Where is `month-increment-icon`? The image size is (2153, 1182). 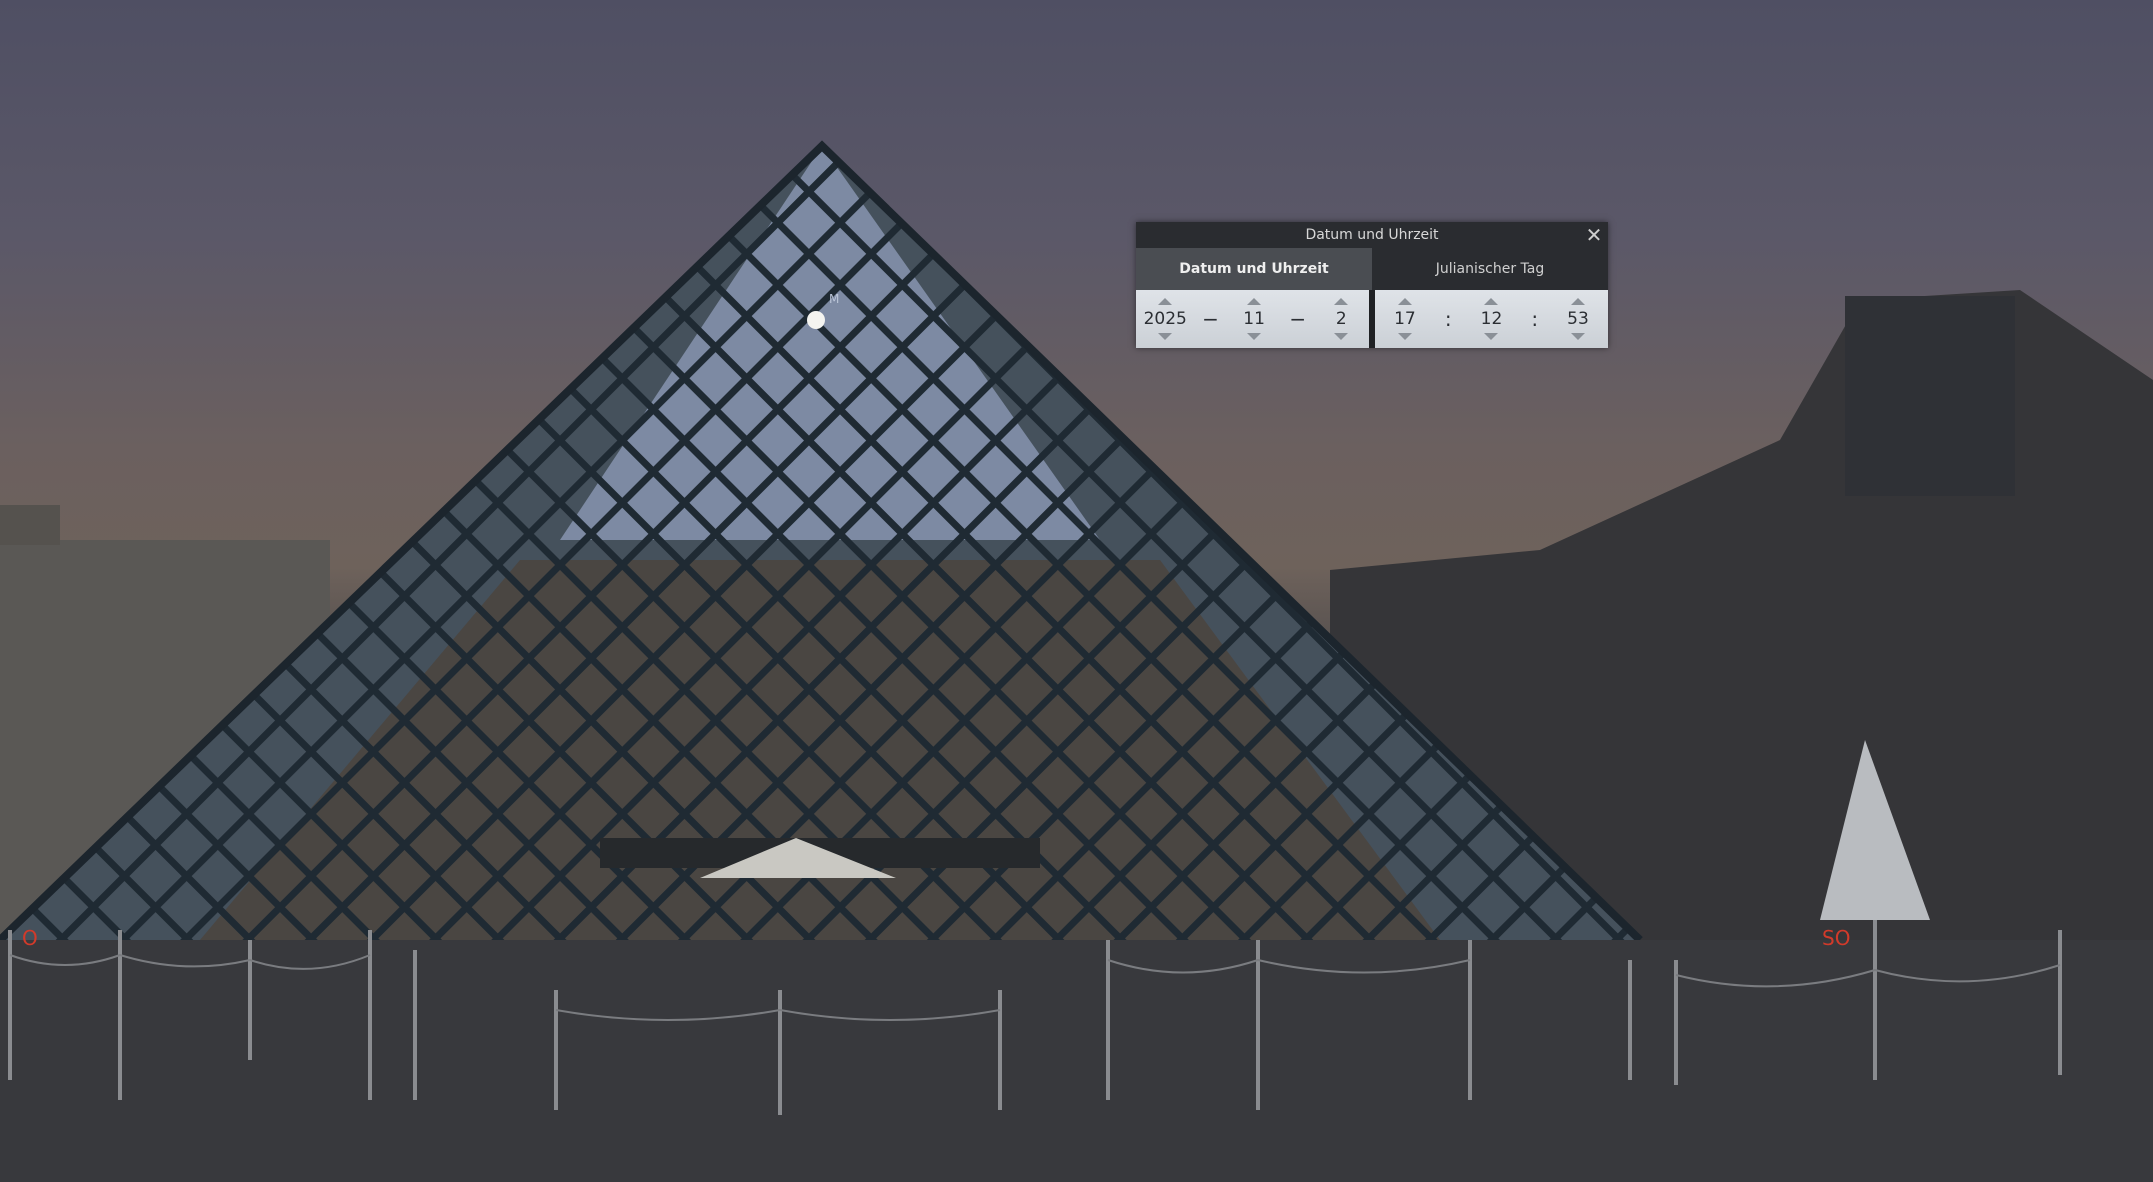
month-increment-icon is located at coordinates (1254, 301).